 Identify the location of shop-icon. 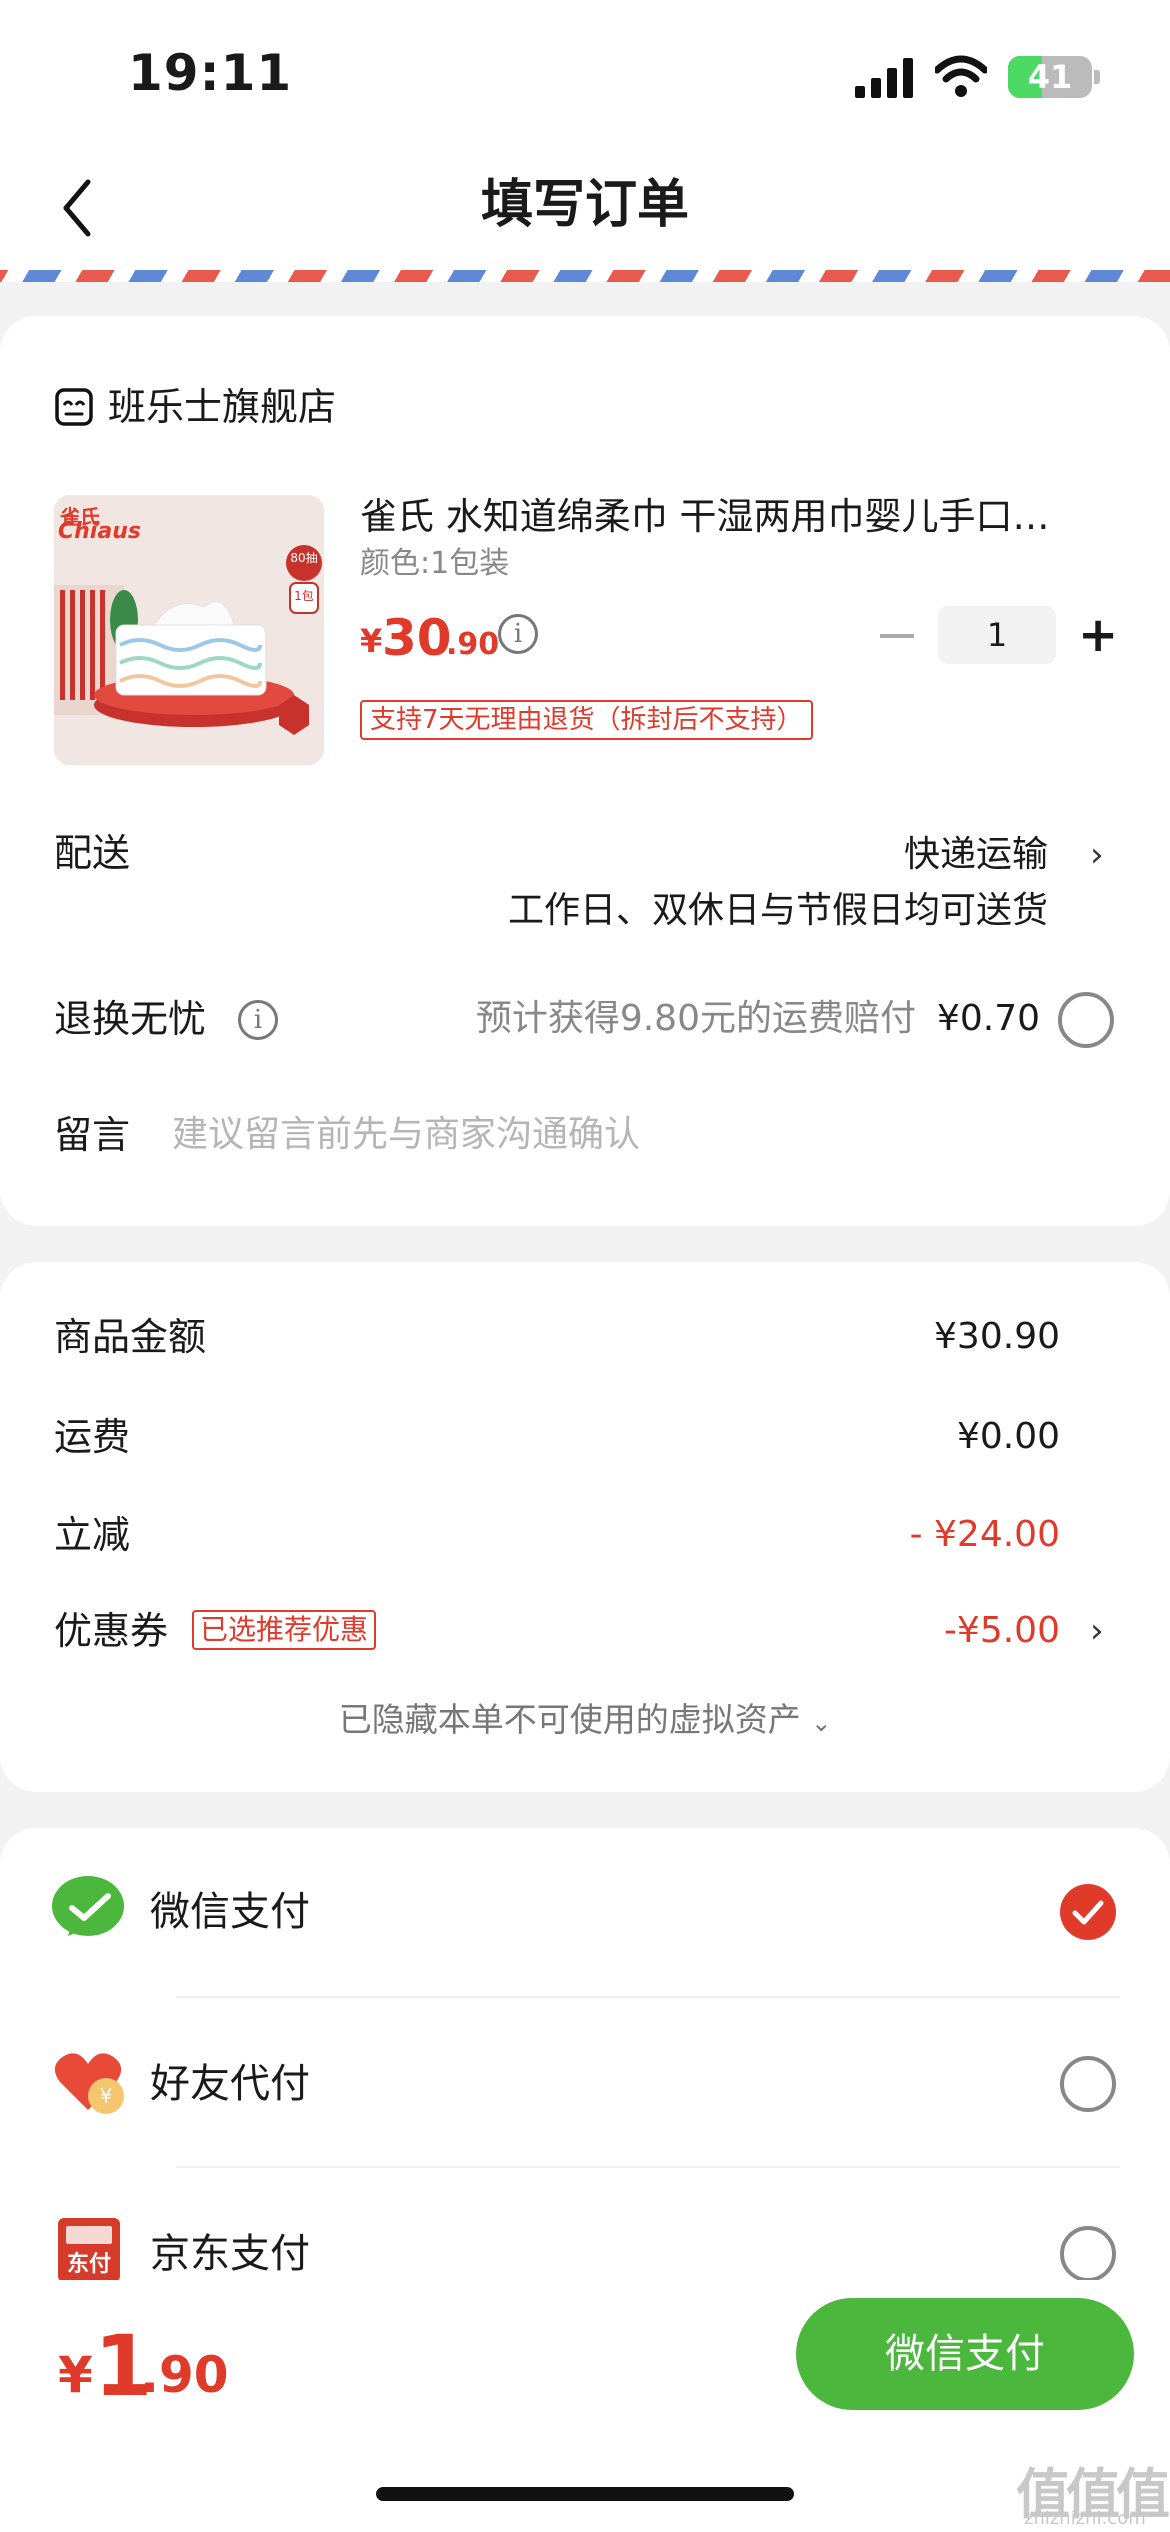
(74, 407).